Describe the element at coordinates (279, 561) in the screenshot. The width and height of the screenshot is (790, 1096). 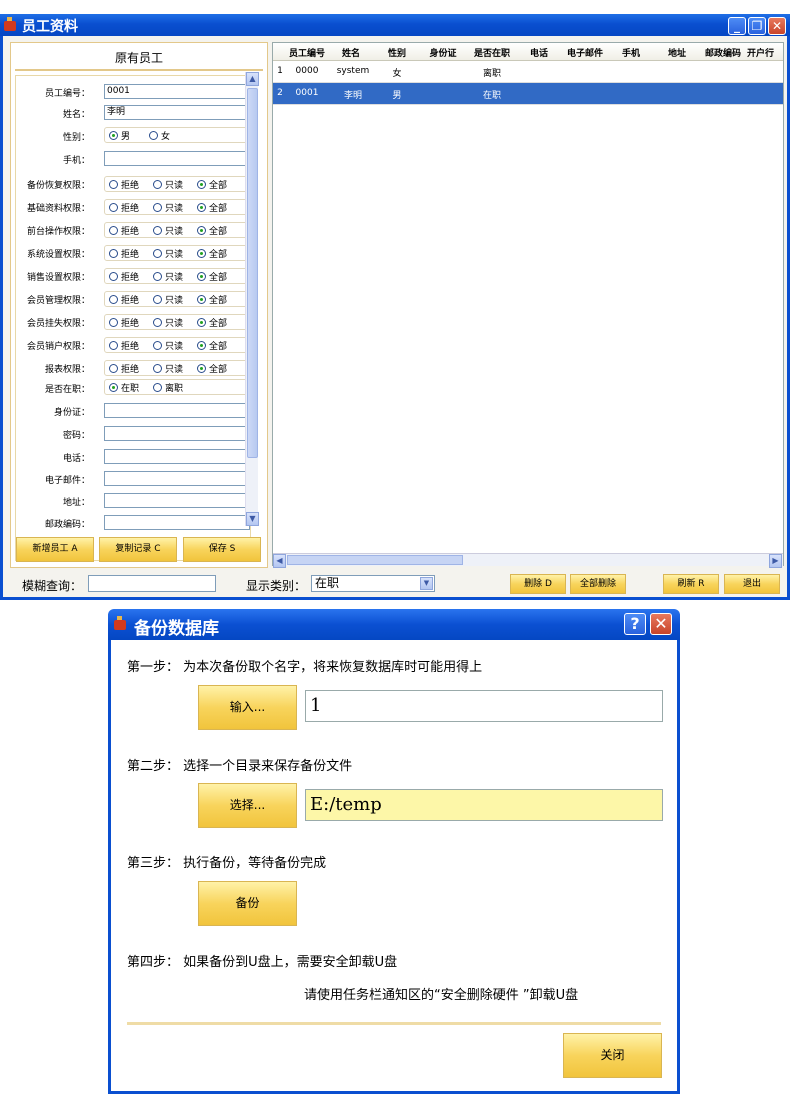
I see `scroll-left-icon: ◀` at that location.